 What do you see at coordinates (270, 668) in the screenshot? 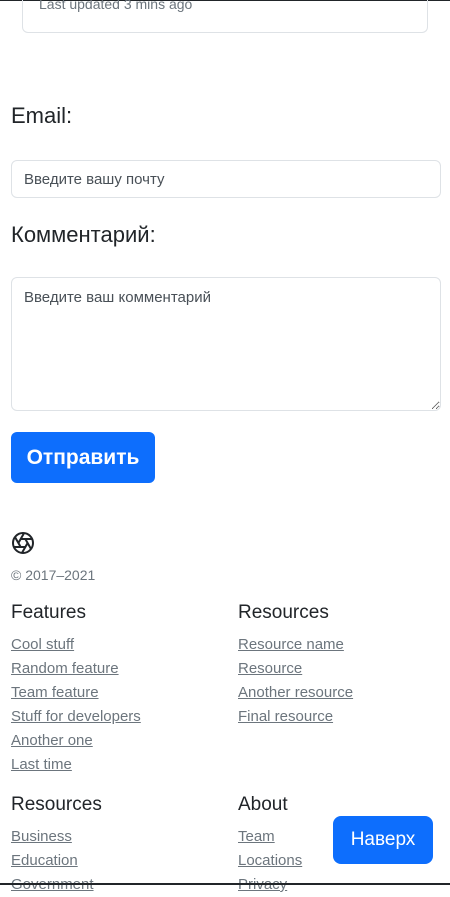
I see `footer-link: Resource` at bounding box center [270, 668].